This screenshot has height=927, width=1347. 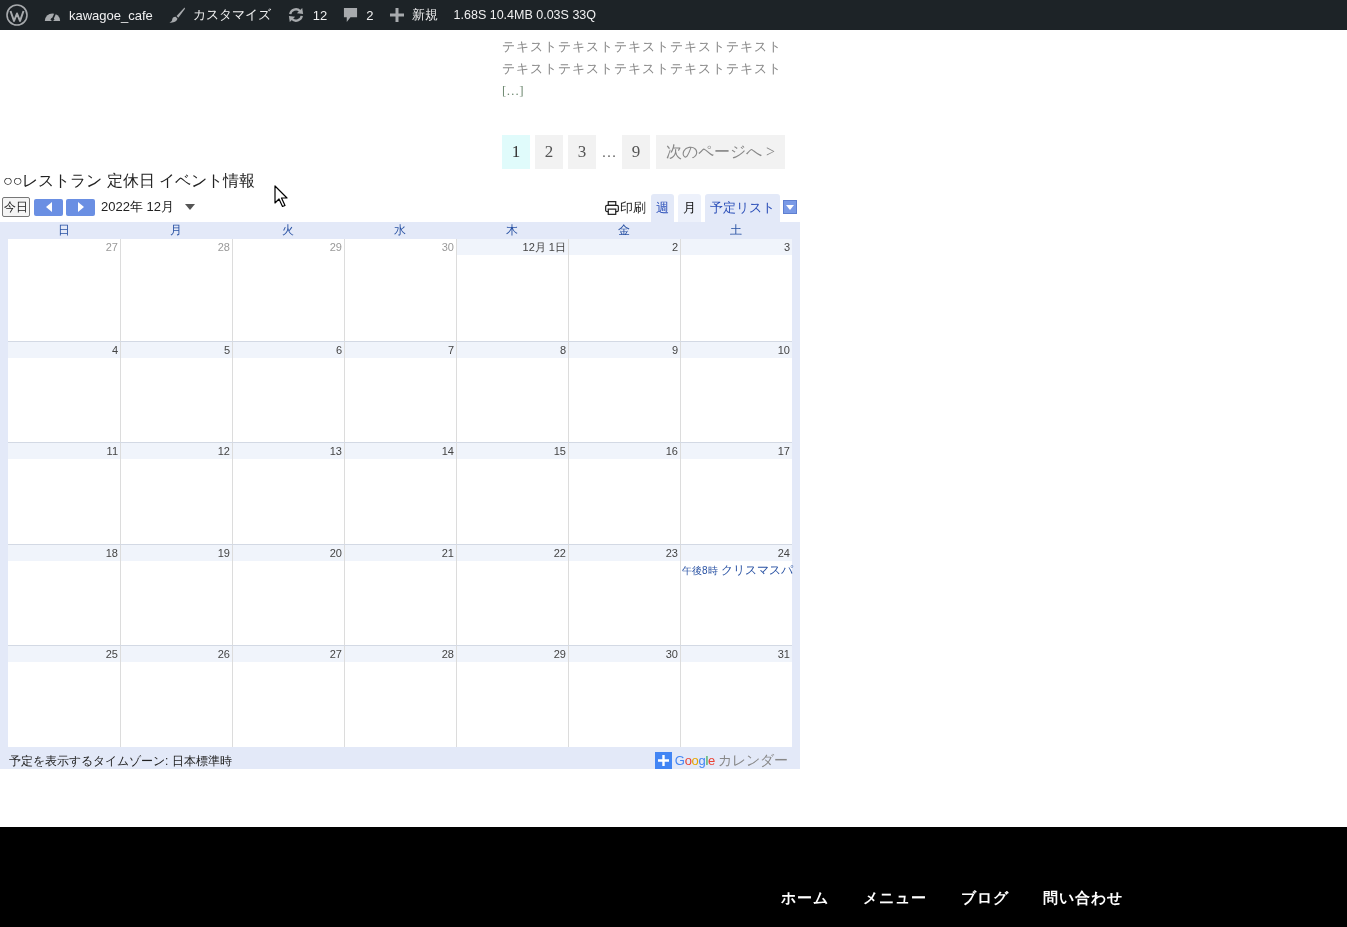 What do you see at coordinates (662, 208) in the screenshot?
I see `view-tab: 週` at bounding box center [662, 208].